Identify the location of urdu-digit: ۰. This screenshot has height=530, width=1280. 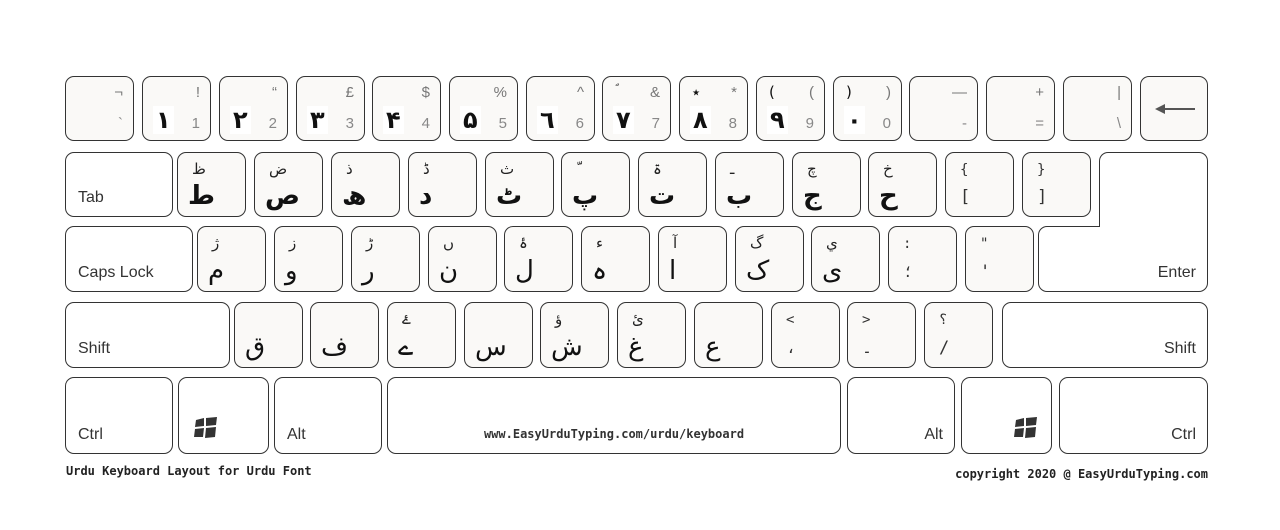
(854, 120).